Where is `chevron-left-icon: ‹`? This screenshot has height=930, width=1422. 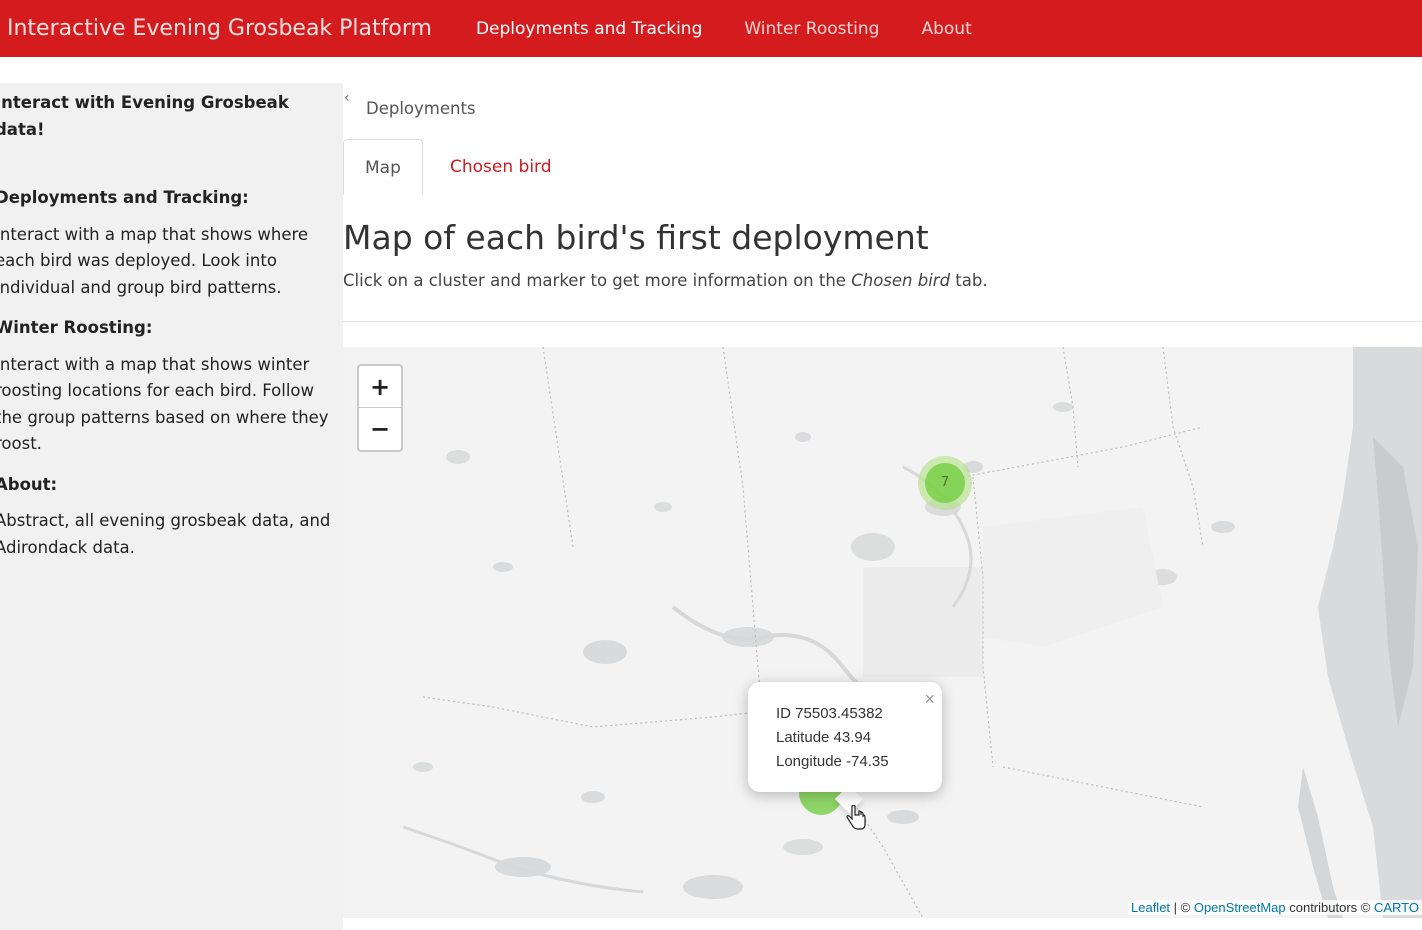
chevron-left-icon: ‹ is located at coordinates (347, 98).